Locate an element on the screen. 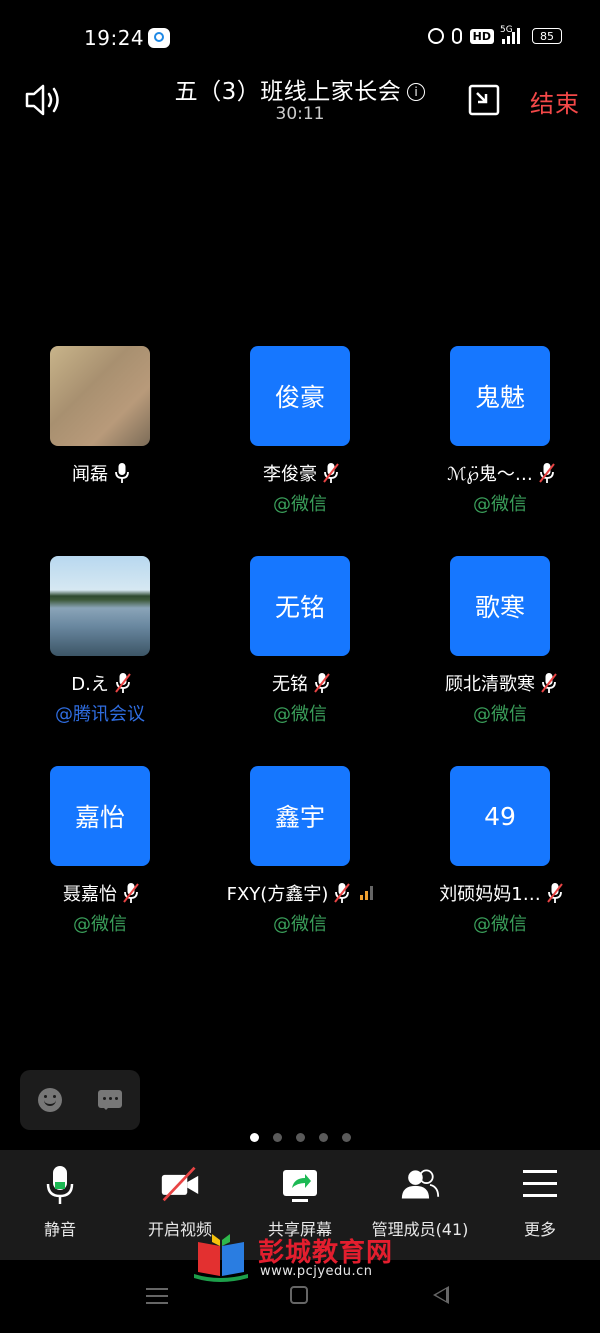  video-off-icon is located at coordinates (180, 1184).